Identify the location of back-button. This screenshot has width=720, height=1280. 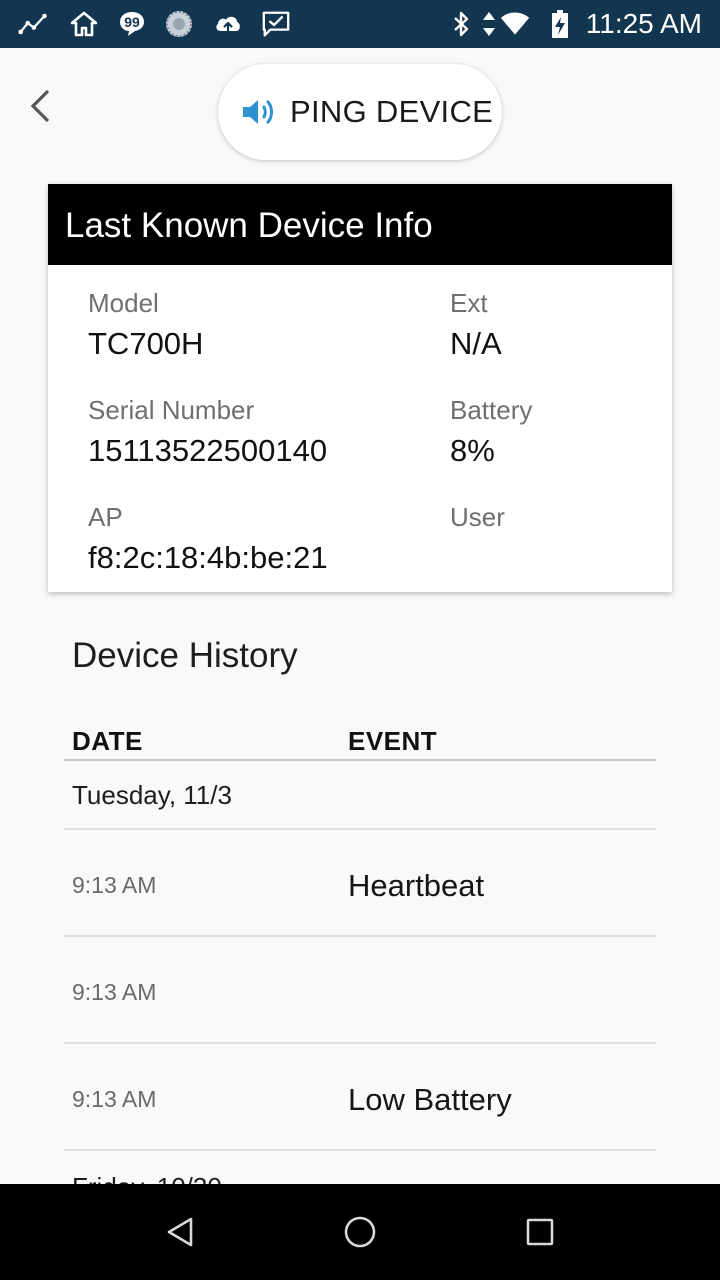
(40, 106).